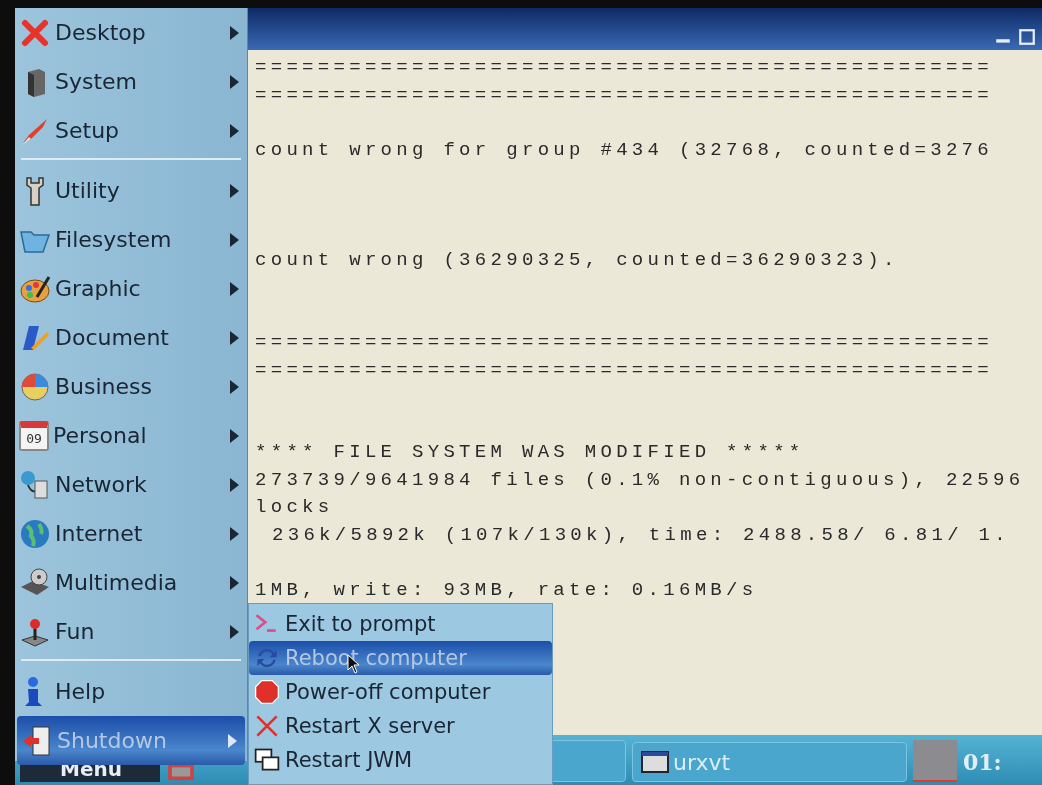 The width and height of the screenshot is (1042, 785). I want to click on menu-item: Exit to prompt, so click(400, 624).